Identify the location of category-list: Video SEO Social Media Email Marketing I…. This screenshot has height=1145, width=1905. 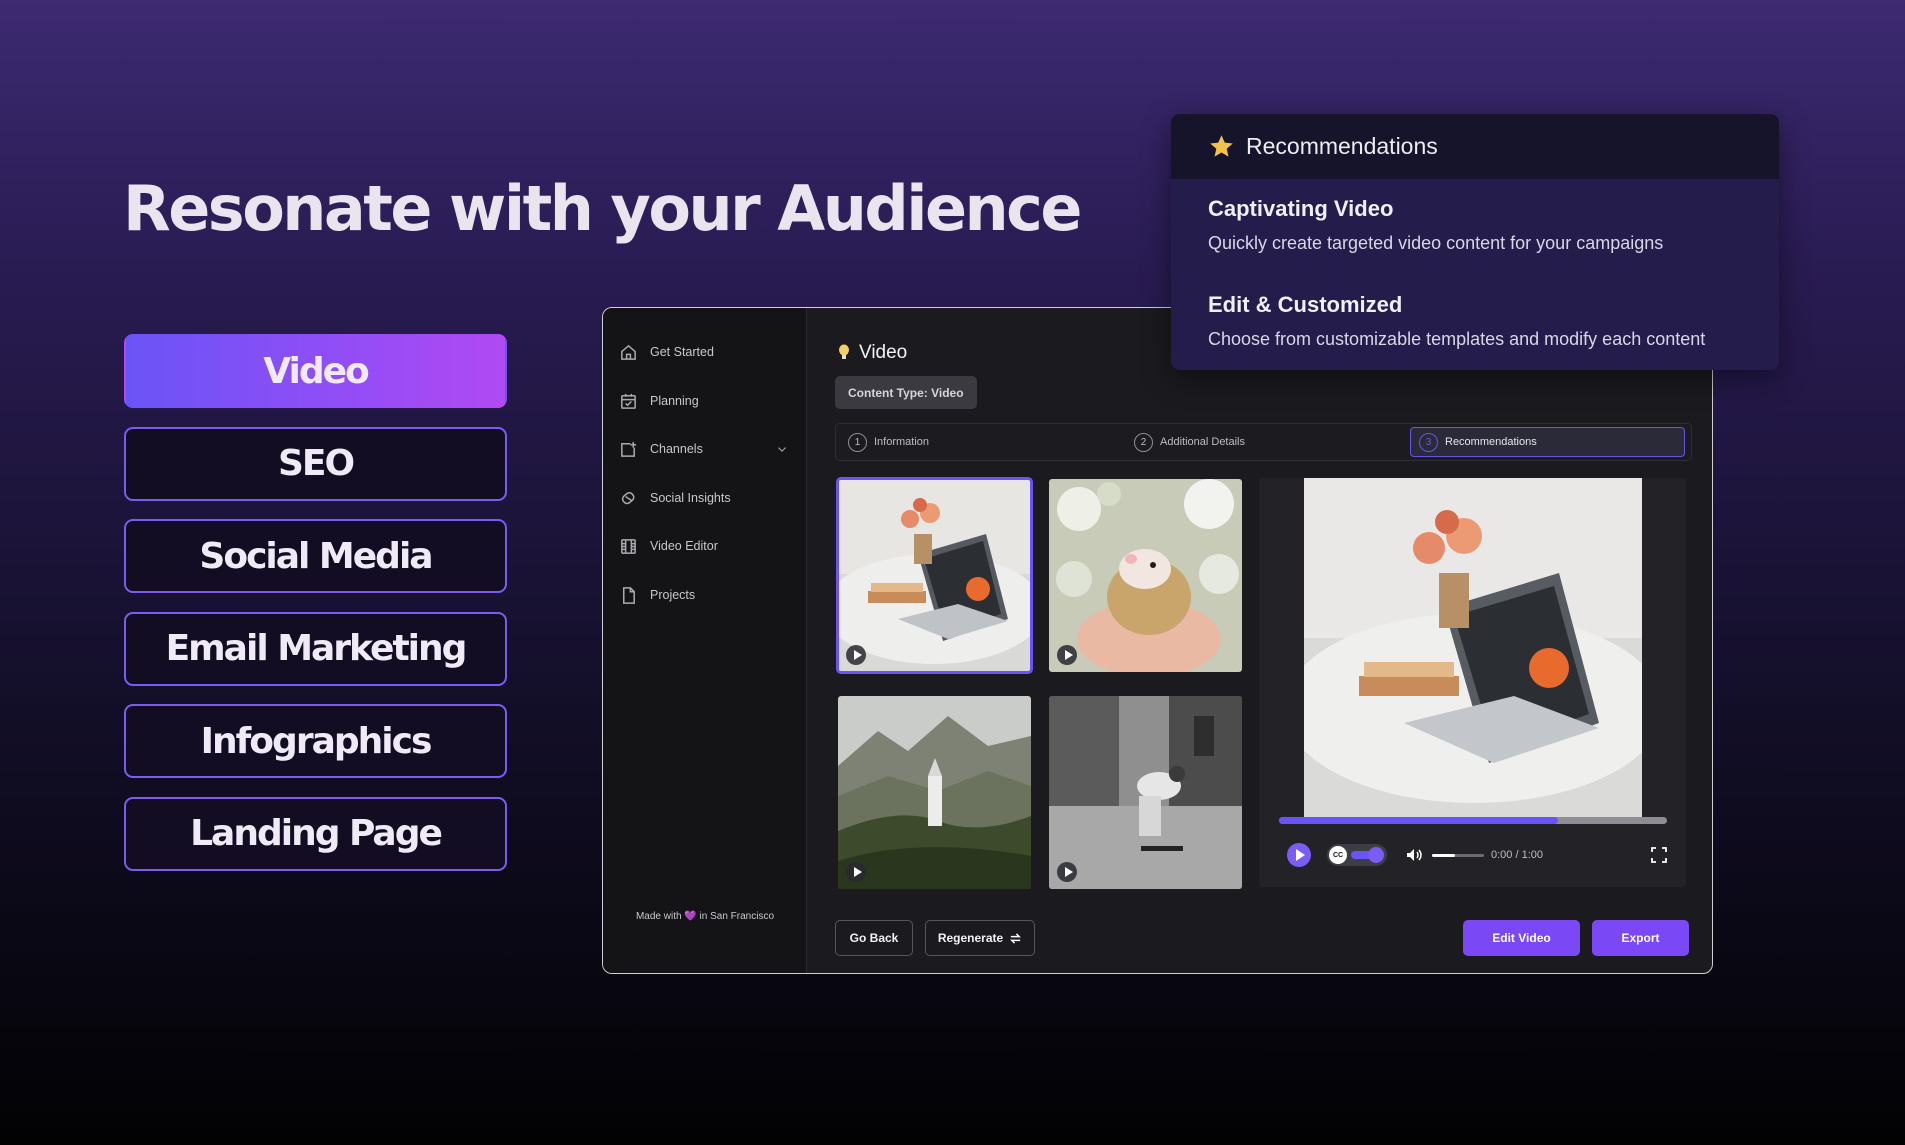
(315, 611).